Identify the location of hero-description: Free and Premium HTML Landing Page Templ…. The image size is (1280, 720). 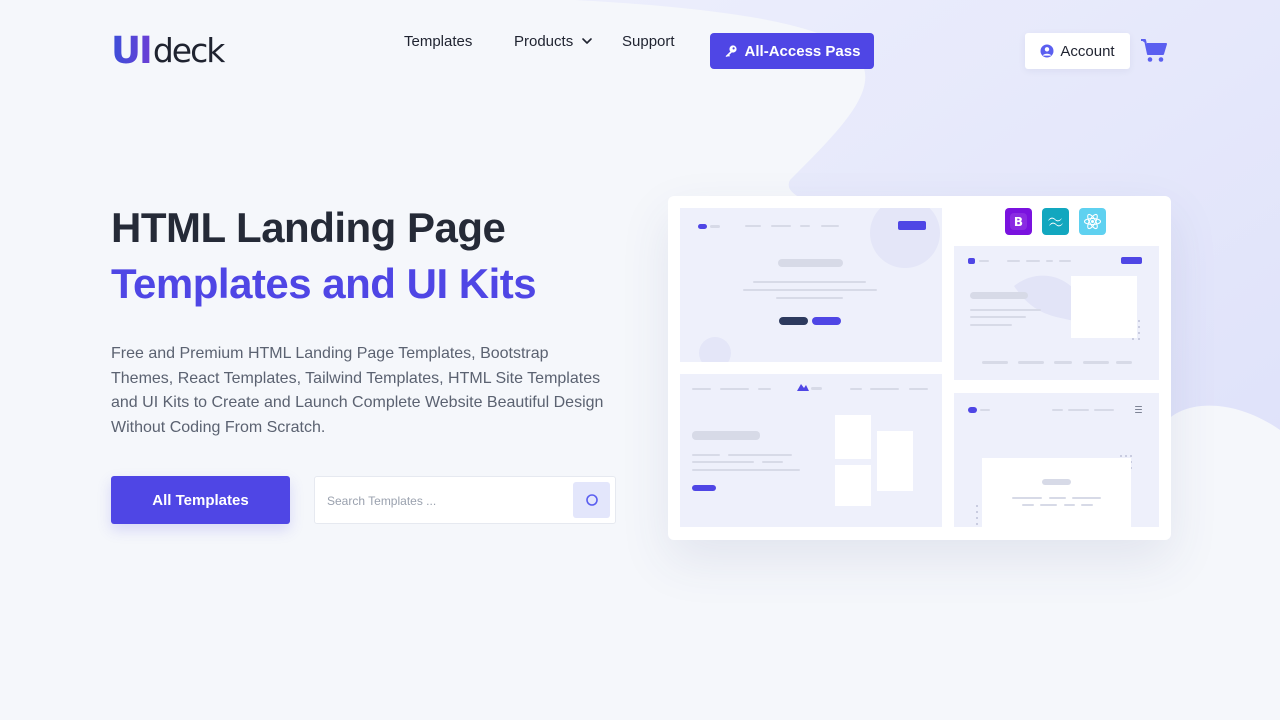
(357, 390).